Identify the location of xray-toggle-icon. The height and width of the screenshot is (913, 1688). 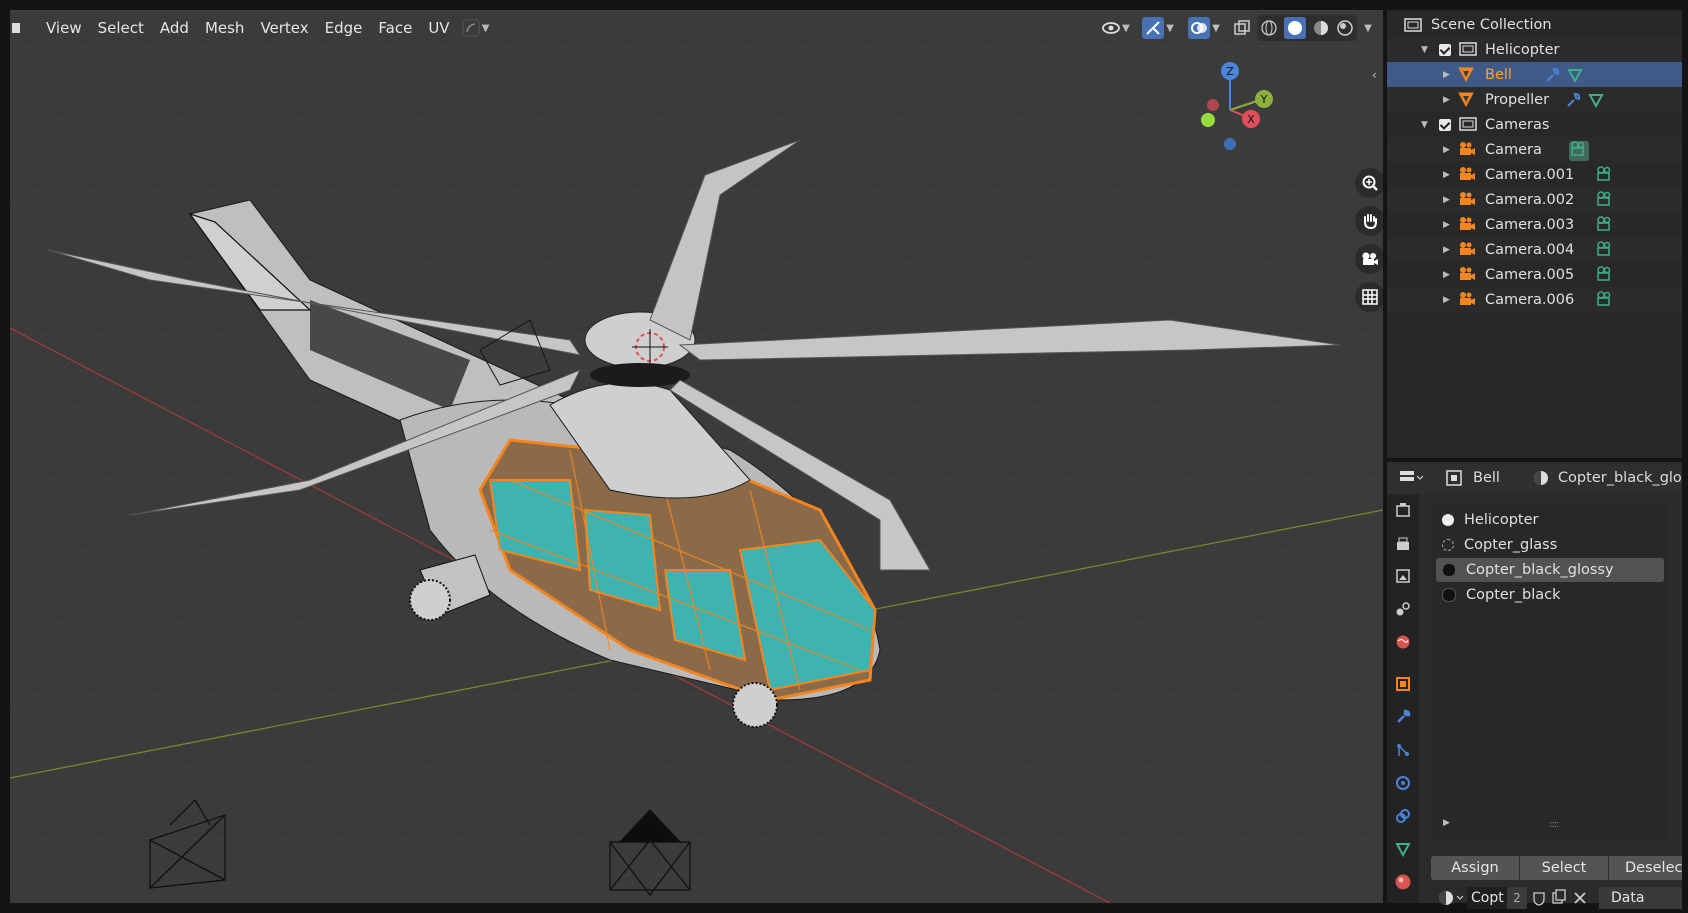
(1242, 28).